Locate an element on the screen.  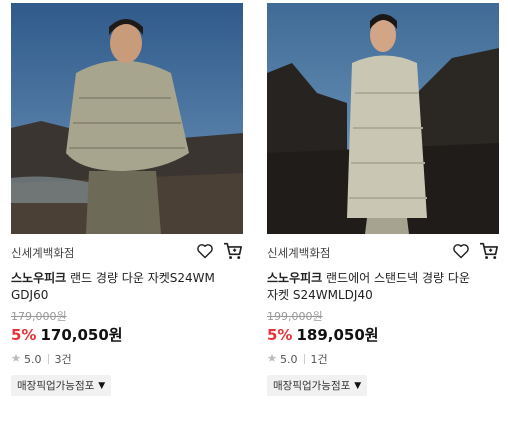
review-count: 3건 is located at coordinates (63, 359).